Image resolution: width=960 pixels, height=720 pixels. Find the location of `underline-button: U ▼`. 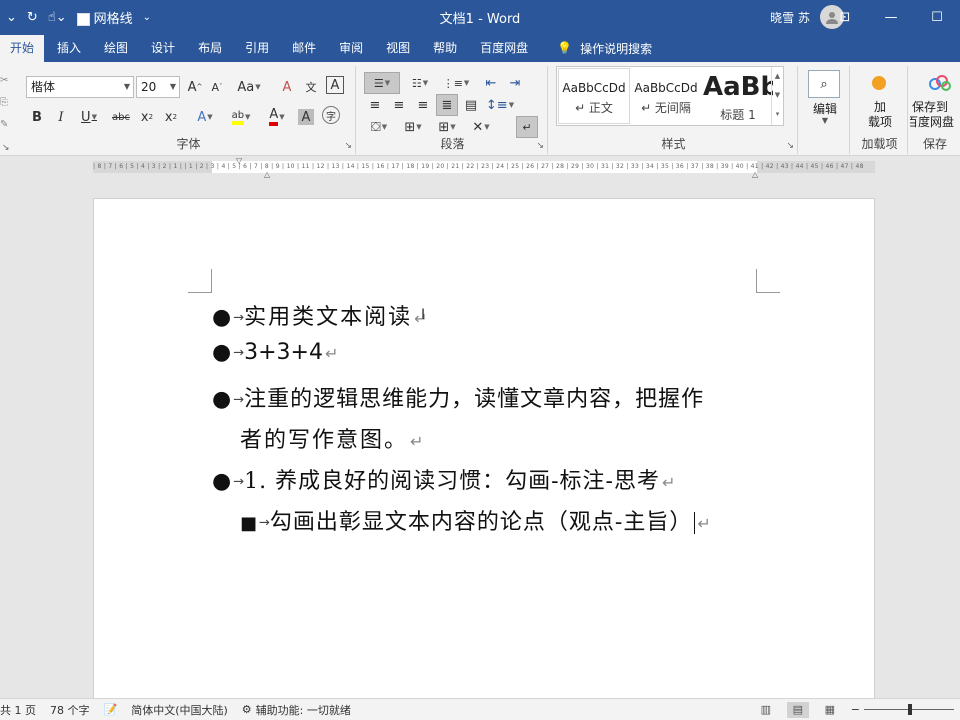

underline-button: U ▼ is located at coordinates (89, 117).